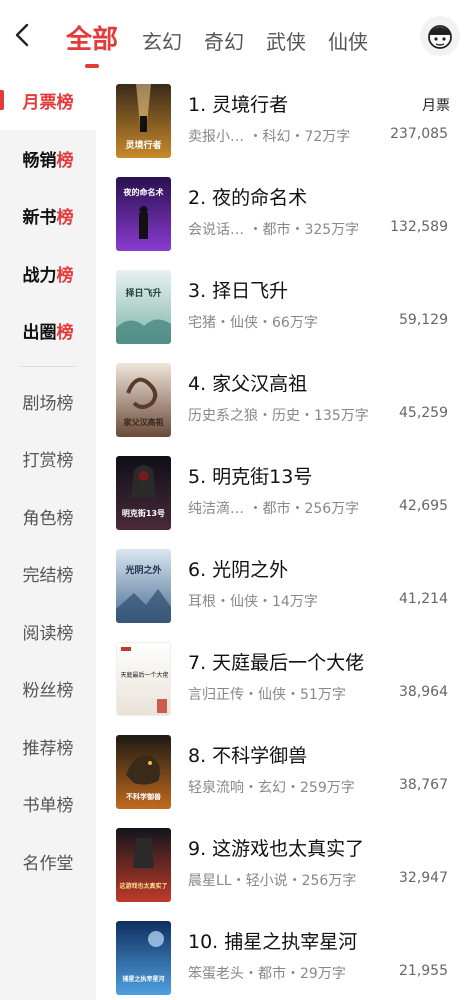 The width and height of the screenshot is (470, 1000). I want to click on sidebar-item-completed: 完结榜, so click(48, 574).